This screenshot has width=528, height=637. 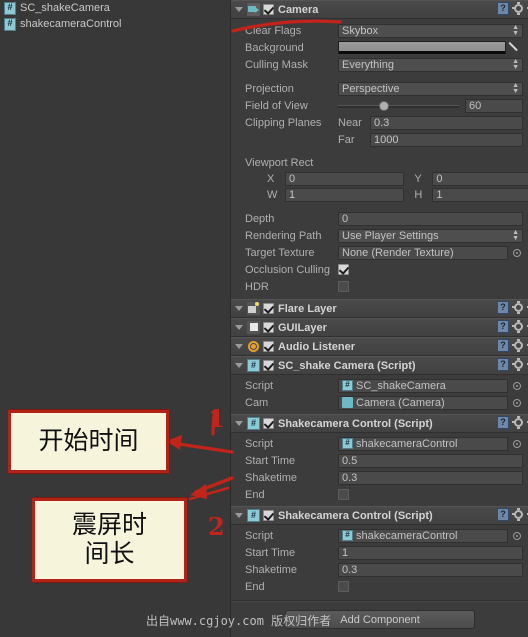 What do you see at coordinates (379, 9) in the screenshot?
I see `component-header-camera: Camera` at bounding box center [379, 9].